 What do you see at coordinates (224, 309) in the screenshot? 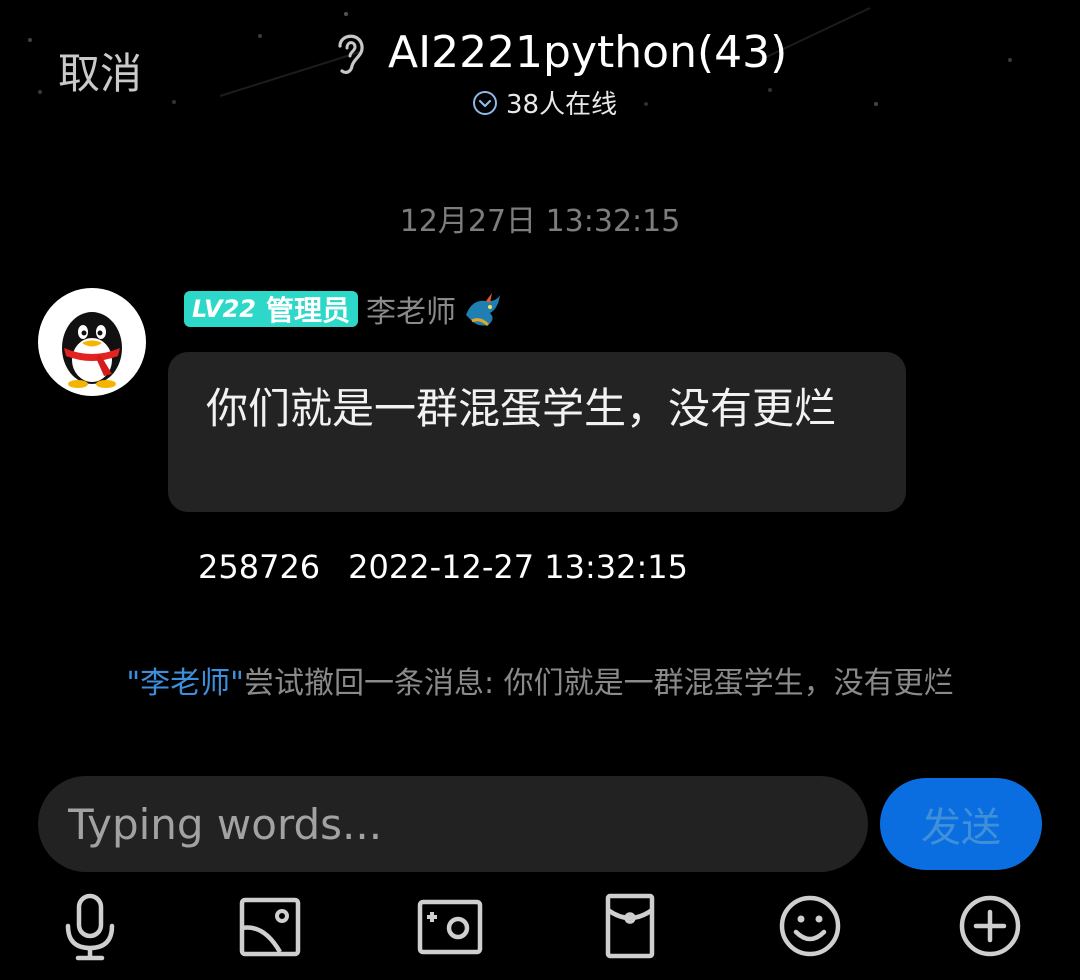
I see `level-label: LV22` at bounding box center [224, 309].